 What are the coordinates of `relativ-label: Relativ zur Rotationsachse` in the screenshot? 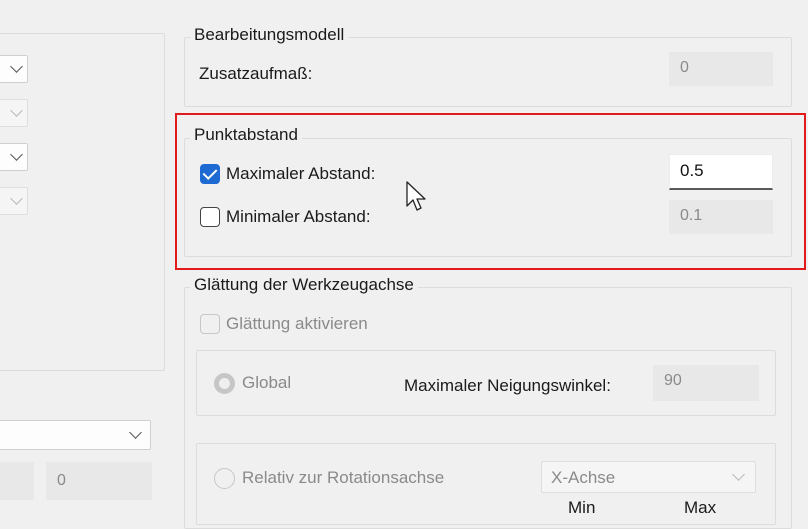 It's located at (343, 478).